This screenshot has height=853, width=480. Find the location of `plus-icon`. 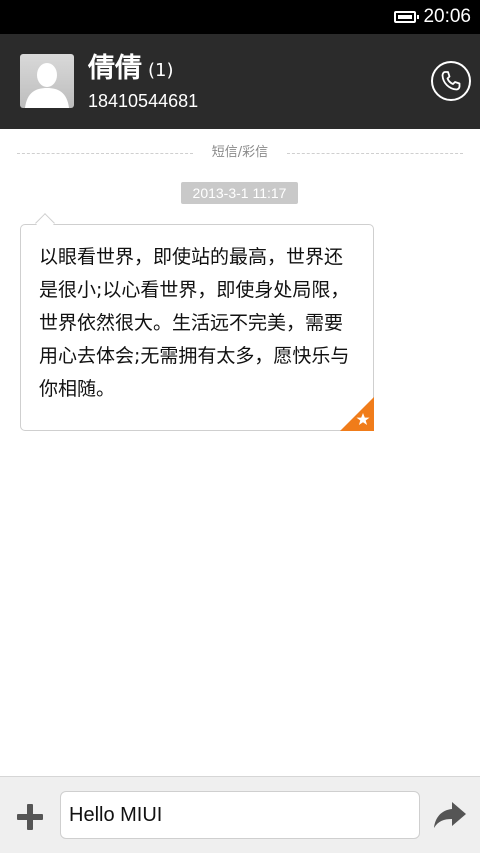

plus-icon is located at coordinates (30, 817).